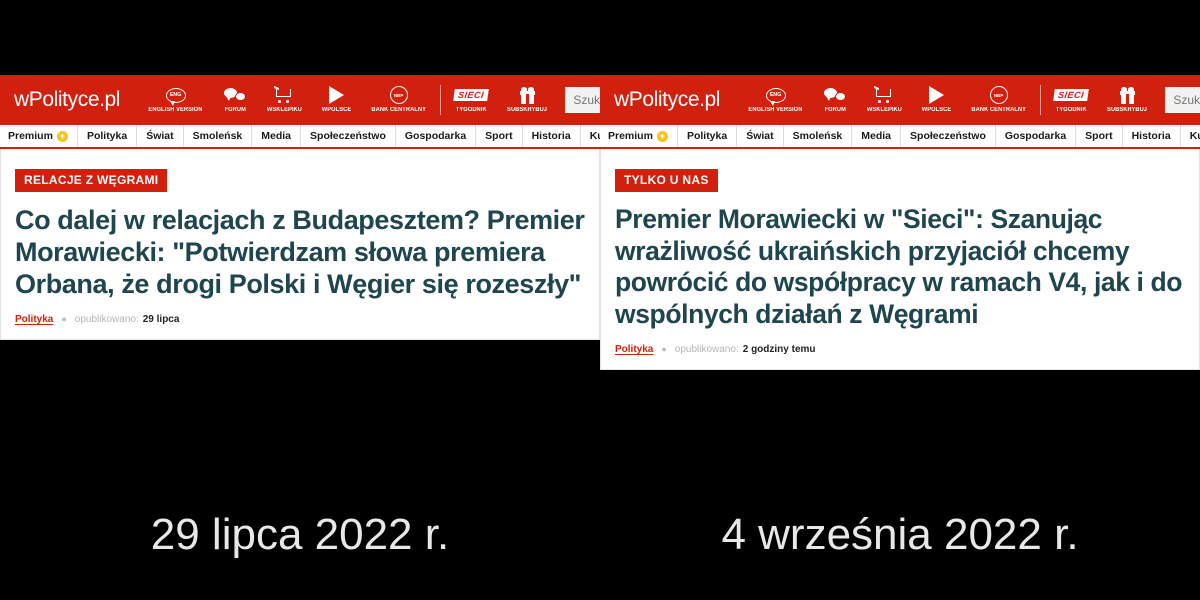 This screenshot has height=600, width=1200. Describe the element at coordinates (300, 534) in the screenshot. I see `caption-left: 29 lipca 2022 r.` at that location.